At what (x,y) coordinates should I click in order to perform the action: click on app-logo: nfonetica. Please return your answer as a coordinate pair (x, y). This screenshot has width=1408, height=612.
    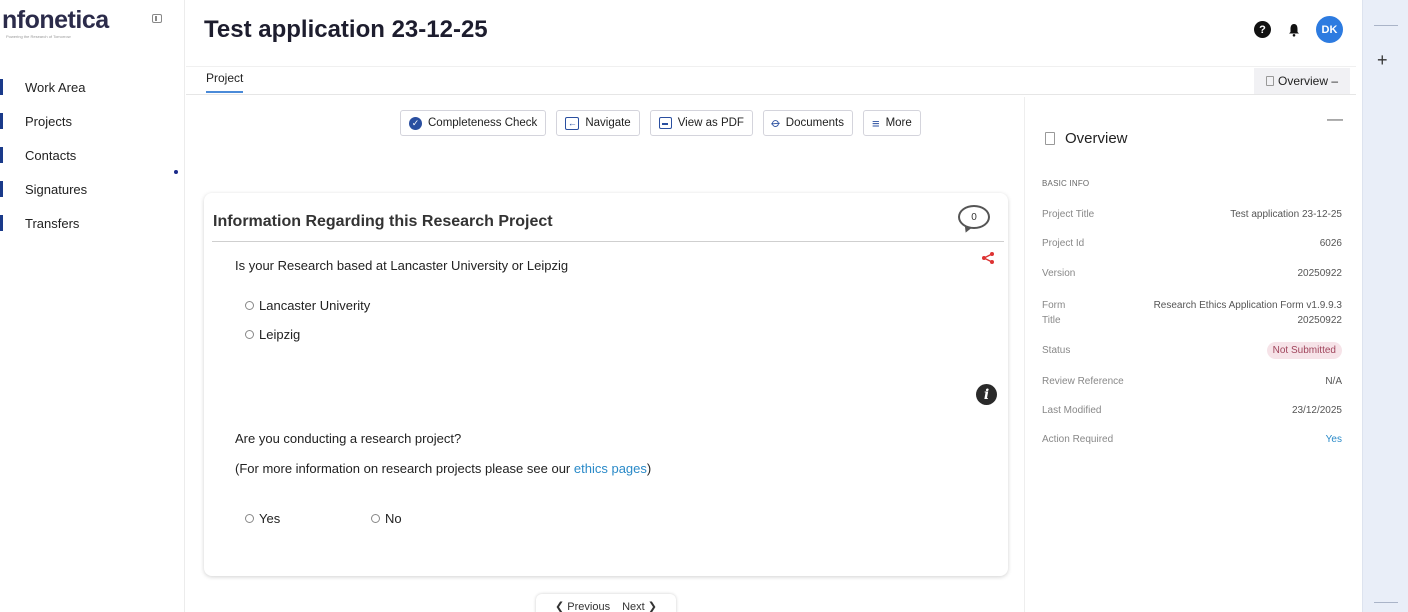
    Looking at the image, I should click on (55, 20).